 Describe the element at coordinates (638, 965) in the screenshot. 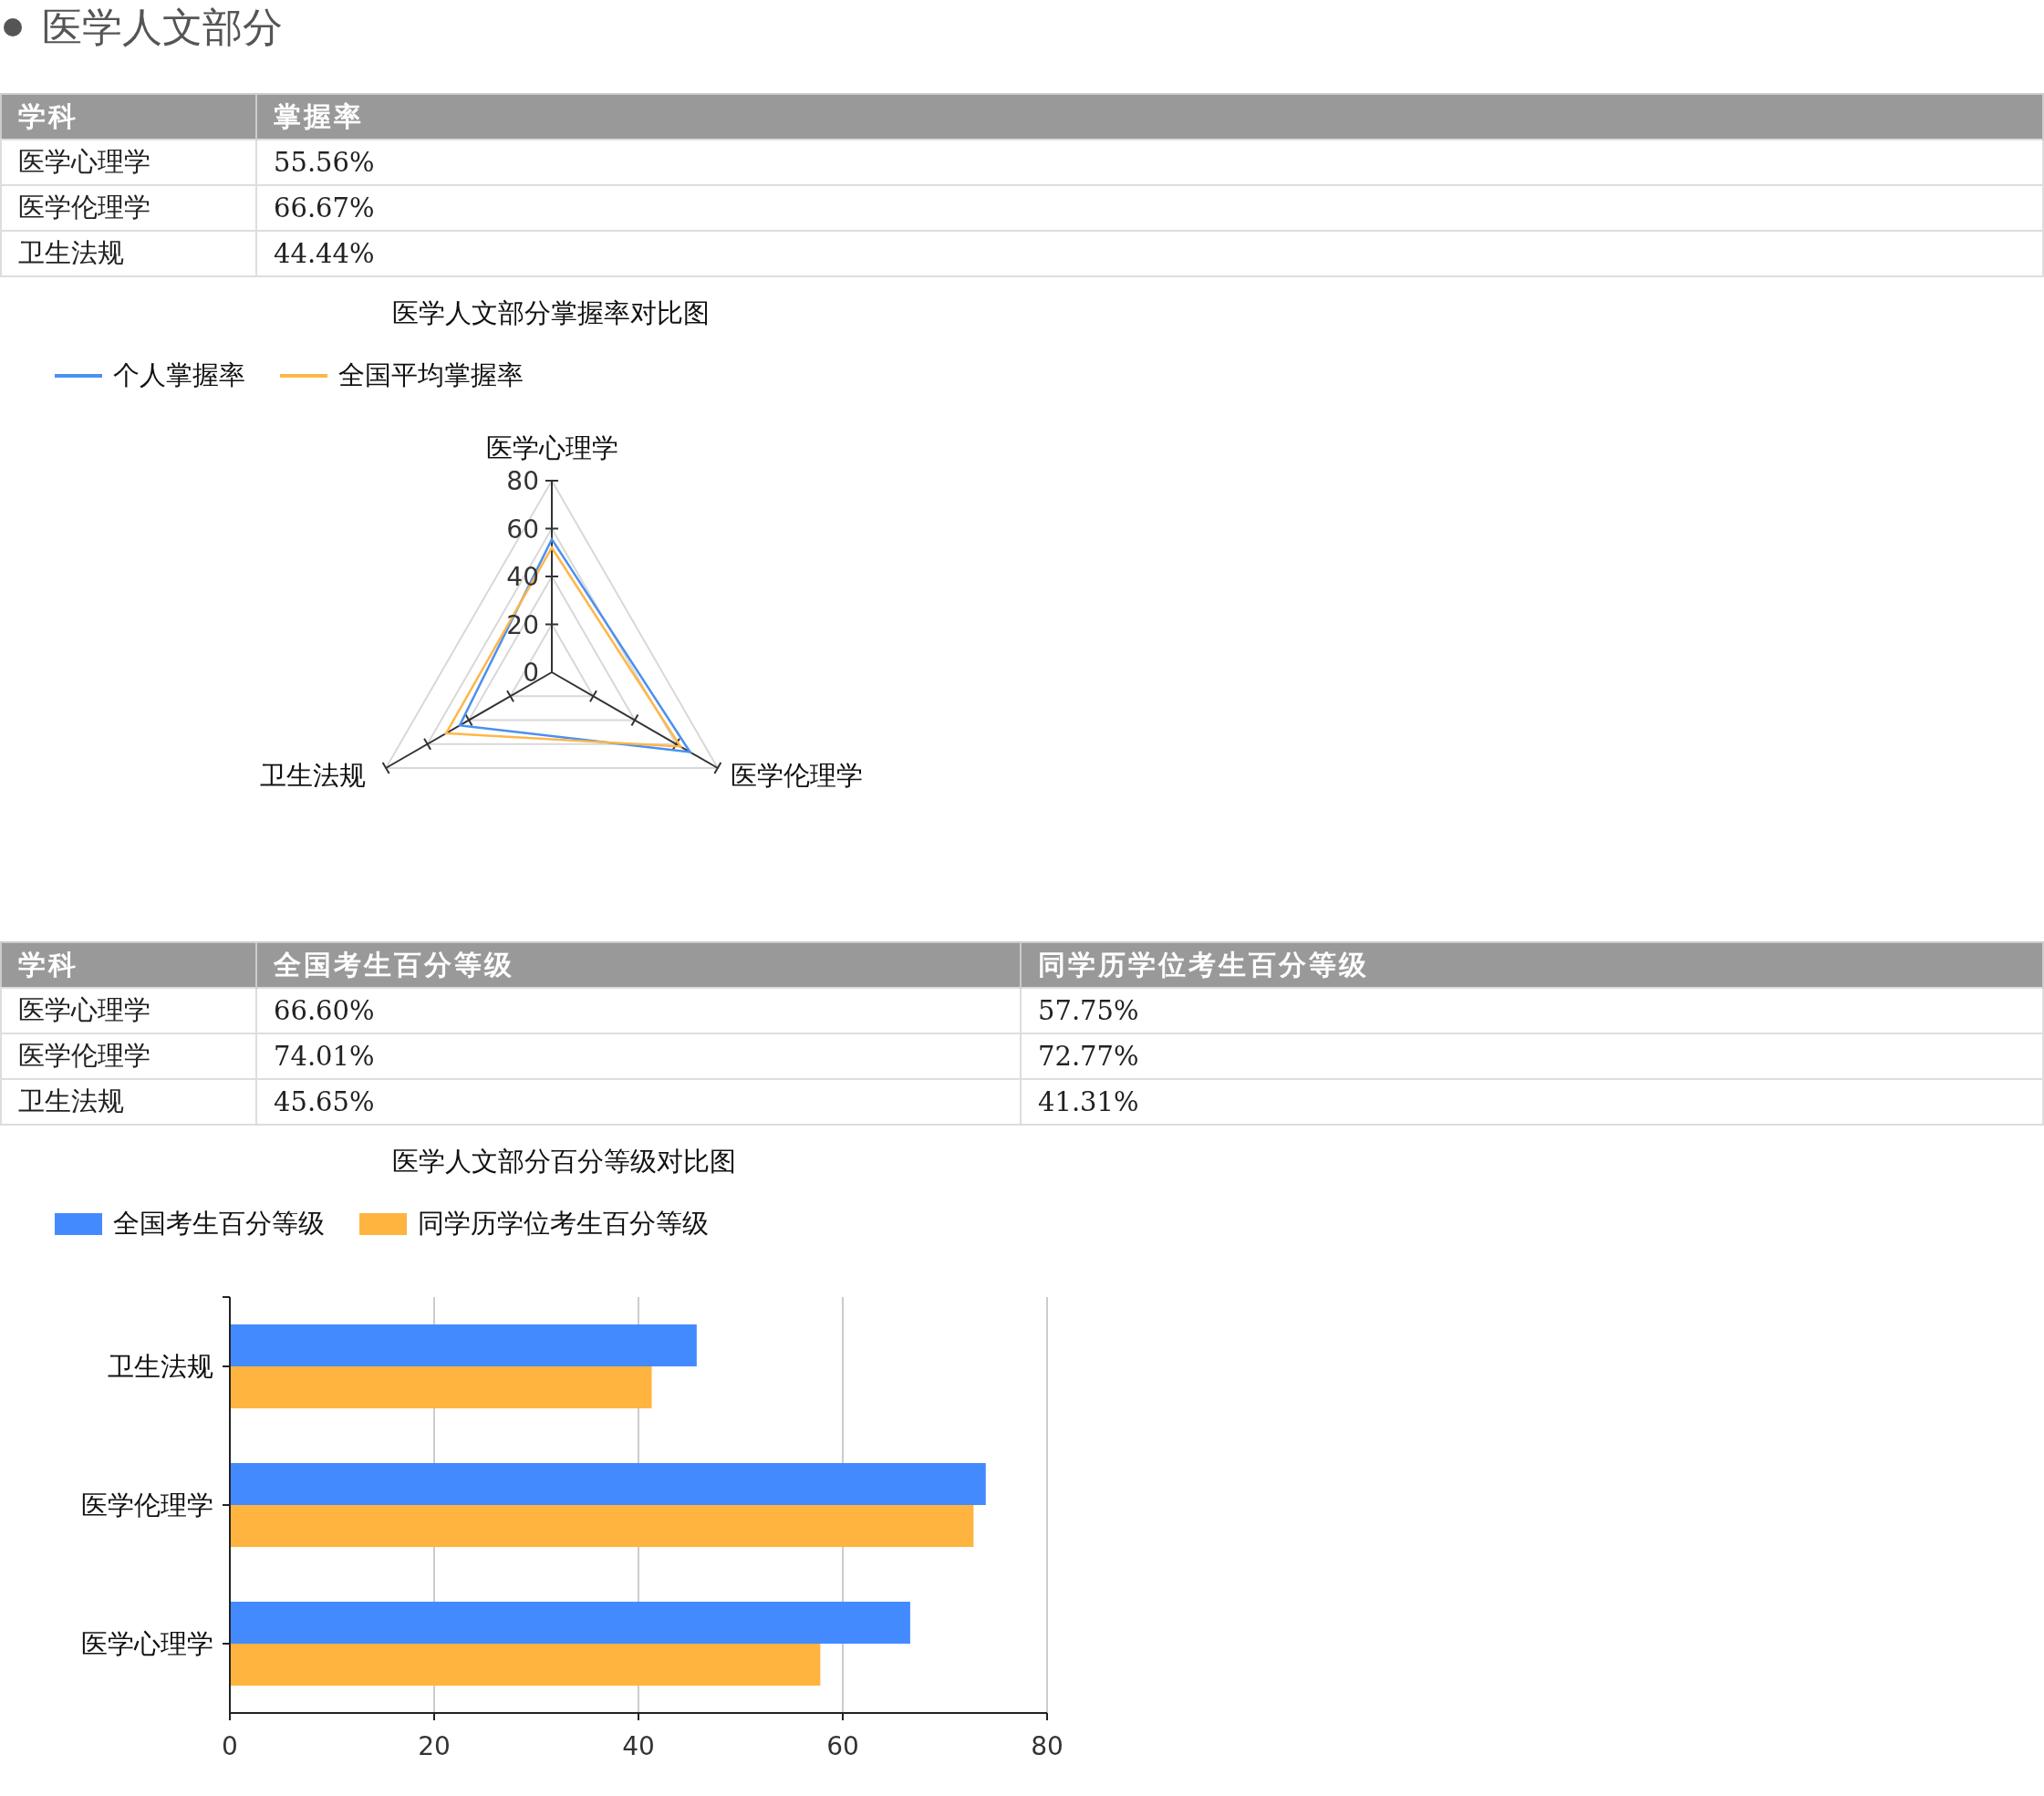

I see `column-header: 全国考生百分等级` at that location.